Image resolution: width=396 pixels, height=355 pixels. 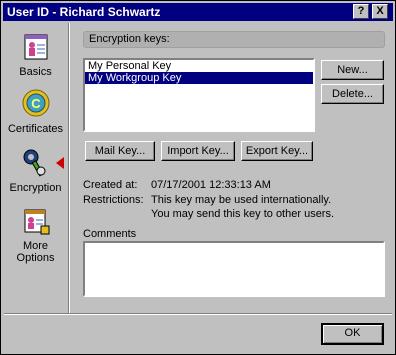 What do you see at coordinates (199, 78) in the screenshot?
I see `list-item-selected: My Workgroup Key` at bounding box center [199, 78].